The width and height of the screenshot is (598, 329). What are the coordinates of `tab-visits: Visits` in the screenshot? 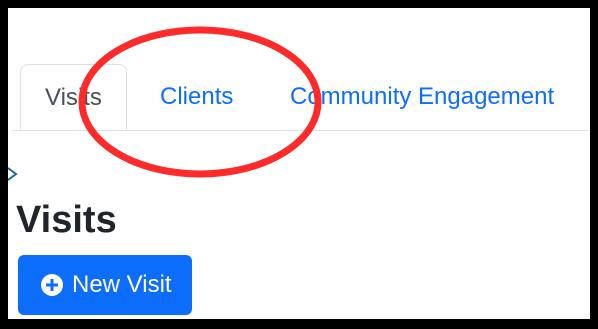 It's located at (73, 97).